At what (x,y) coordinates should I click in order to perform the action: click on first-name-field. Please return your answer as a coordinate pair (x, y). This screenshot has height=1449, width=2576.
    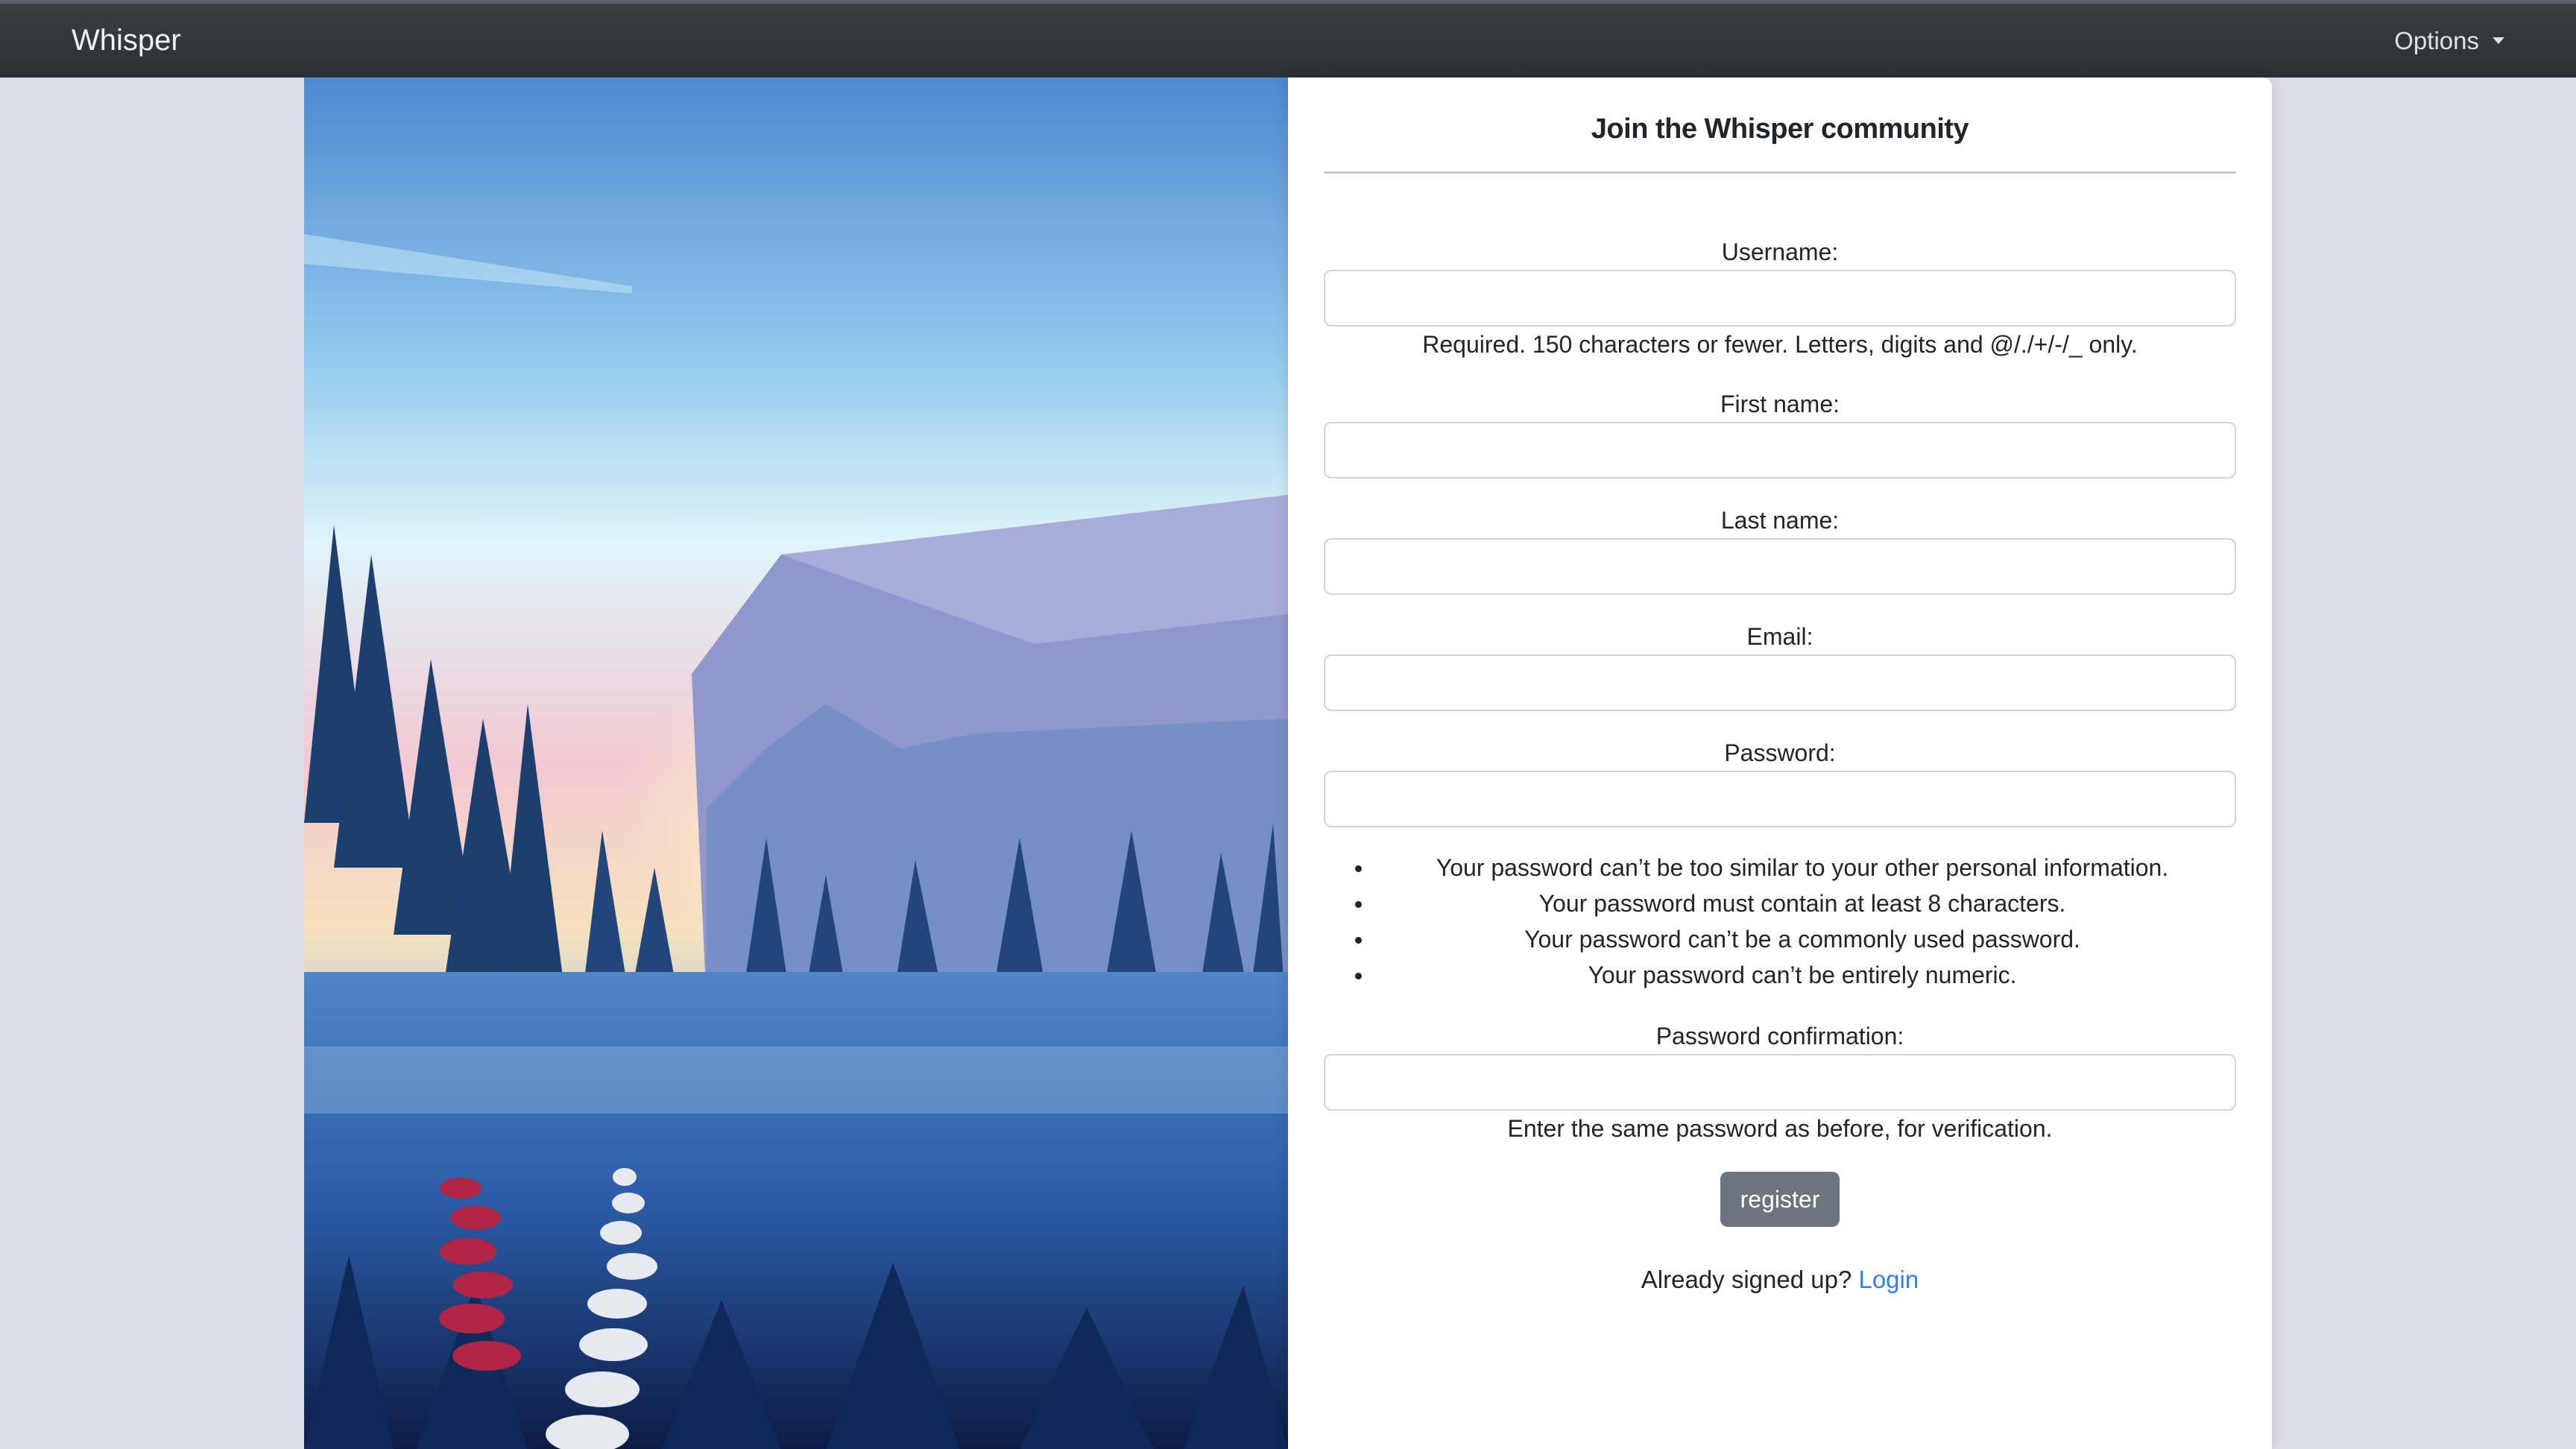
    Looking at the image, I should click on (1780, 450).